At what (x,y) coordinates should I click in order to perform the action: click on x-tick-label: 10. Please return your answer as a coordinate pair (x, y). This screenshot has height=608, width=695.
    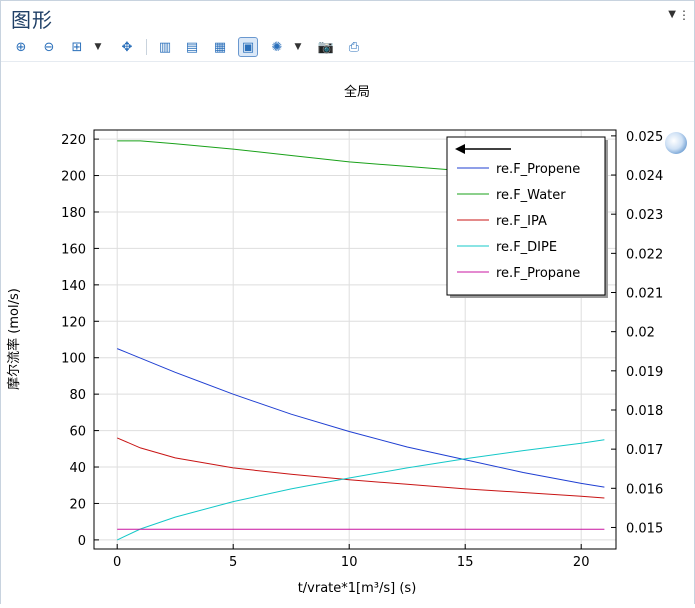
    Looking at the image, I should click on (349, 562).